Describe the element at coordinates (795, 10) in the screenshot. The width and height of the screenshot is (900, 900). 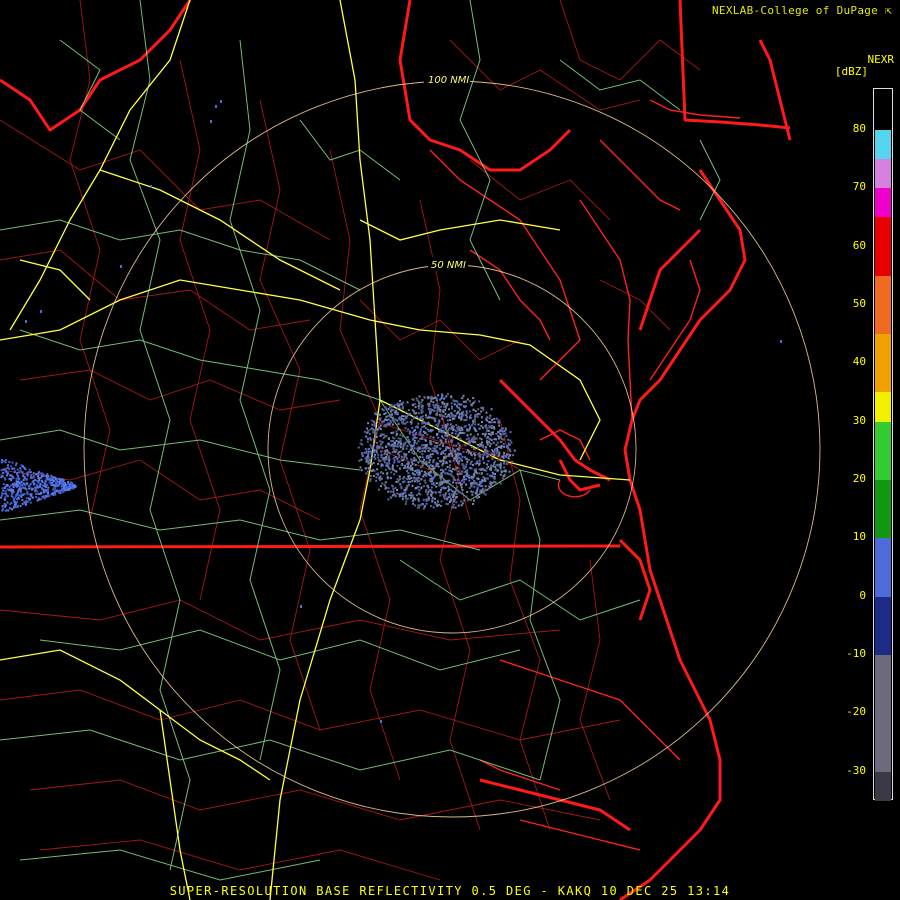
I see `credit-text: NEXLAB-College of DuPage` at that location.